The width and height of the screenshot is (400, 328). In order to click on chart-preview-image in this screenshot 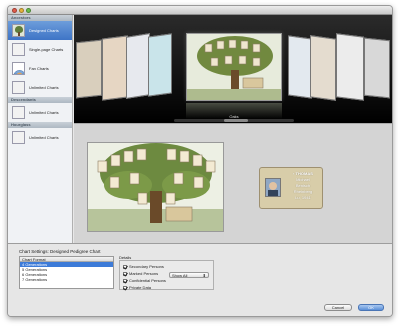, I will do `click(155, 187)`.